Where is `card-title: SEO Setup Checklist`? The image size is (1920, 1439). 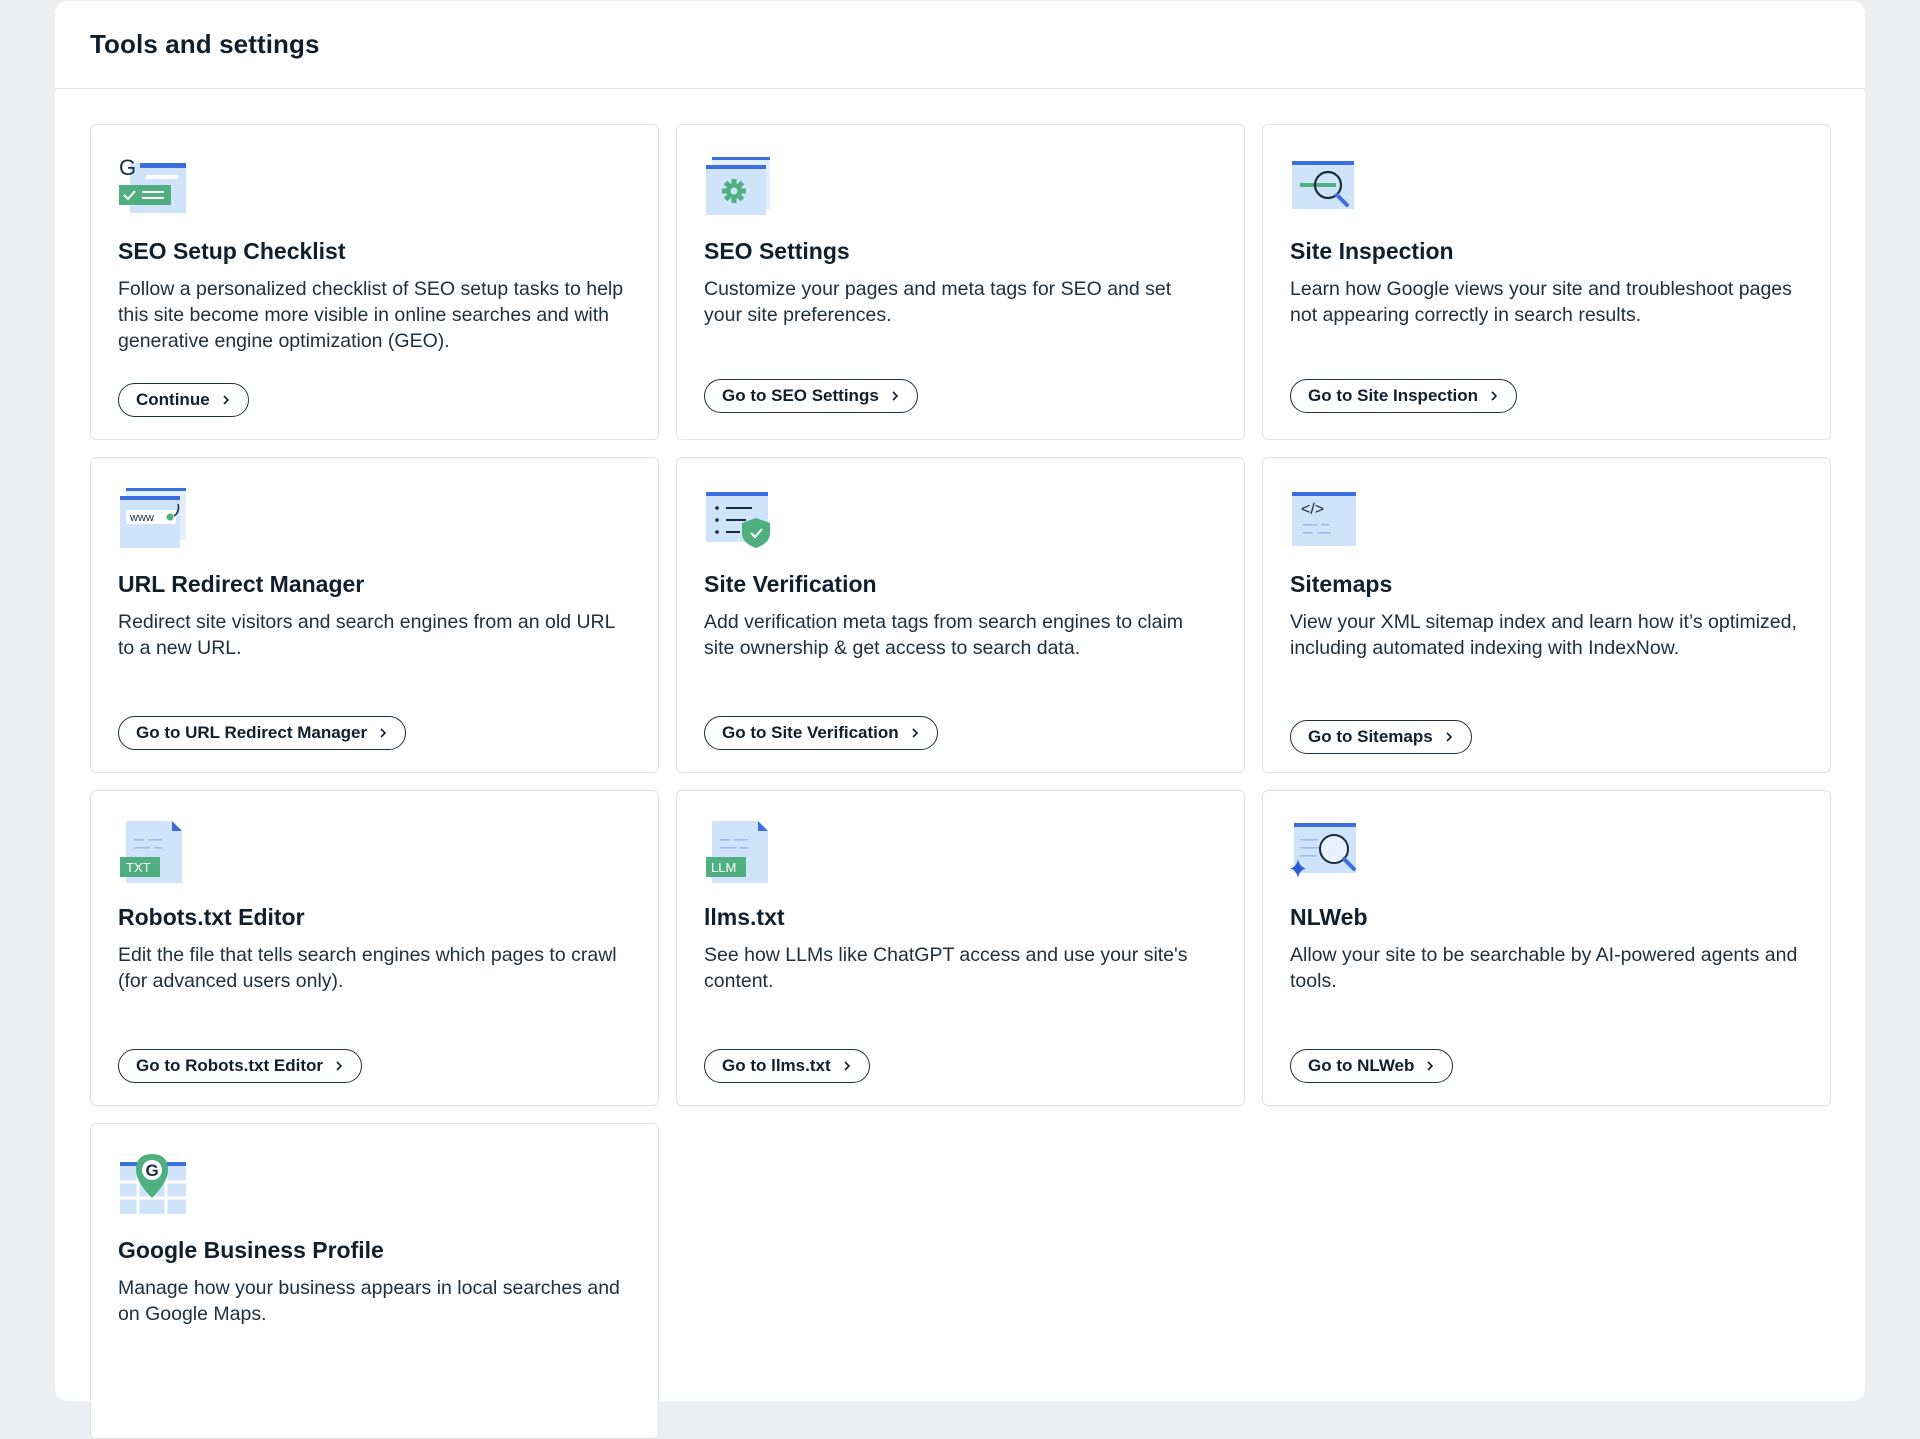 card-title: SEO Setup Checklist is located at coordinates (232, 251).